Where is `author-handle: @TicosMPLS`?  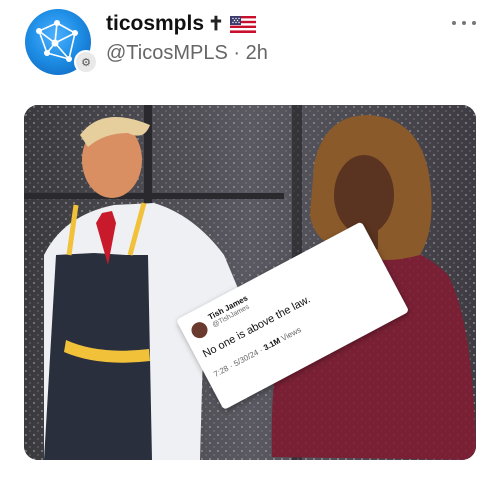
author-handle: @TicosMPLS is located at coordinates (167, 53).